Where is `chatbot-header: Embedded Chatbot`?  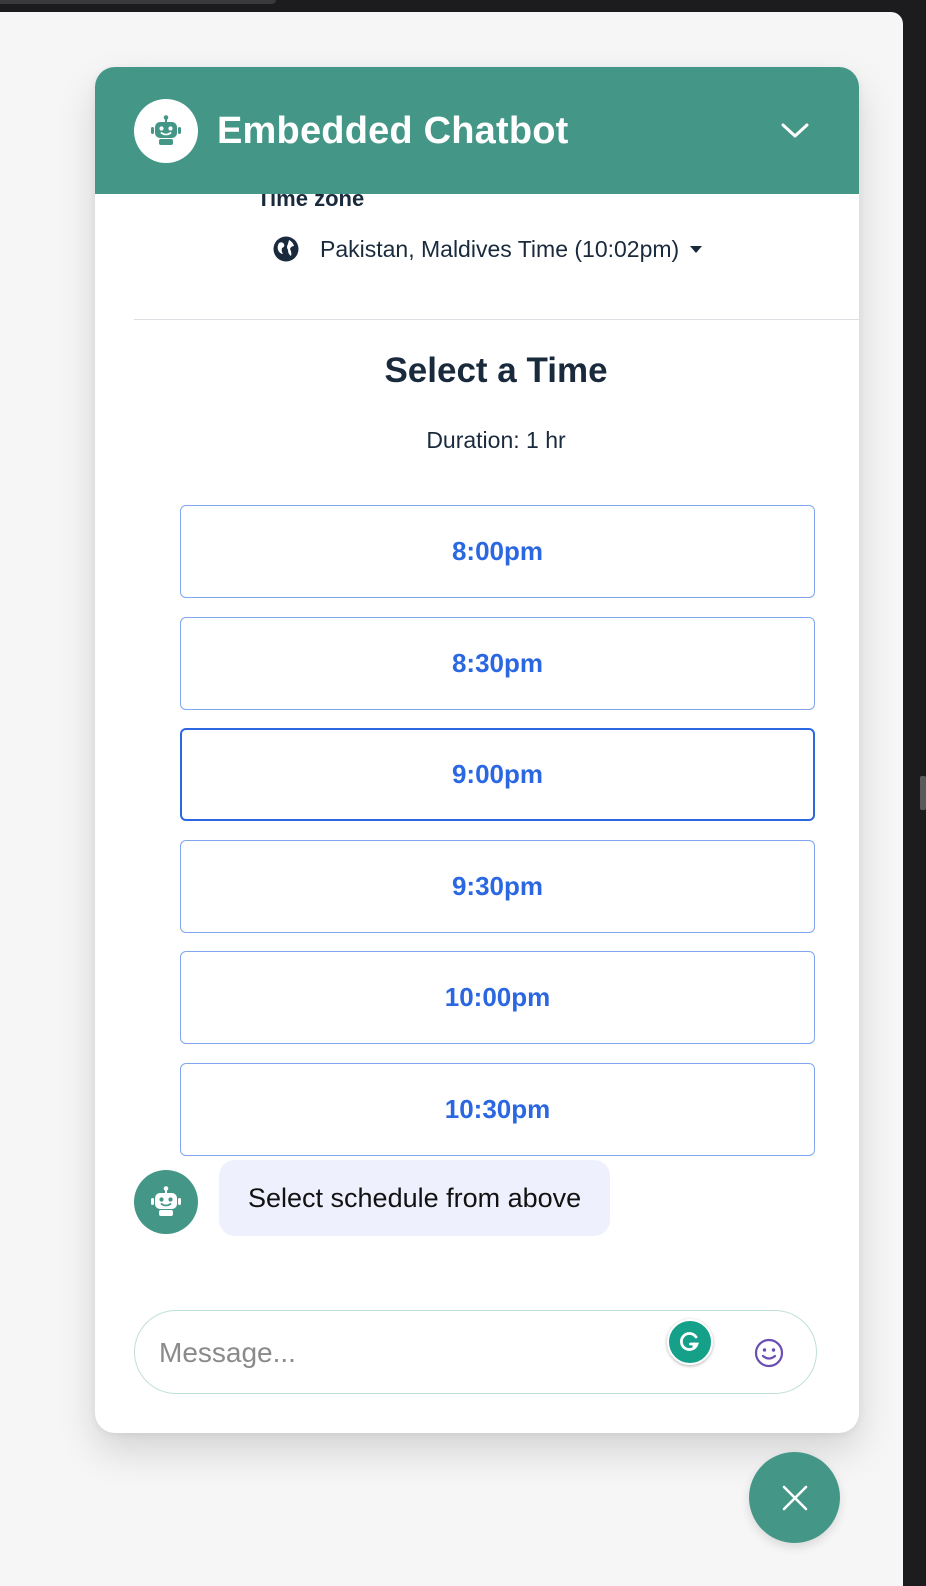 chatbot-header: Embedded Chatbot is located at coordinates (477, 130).